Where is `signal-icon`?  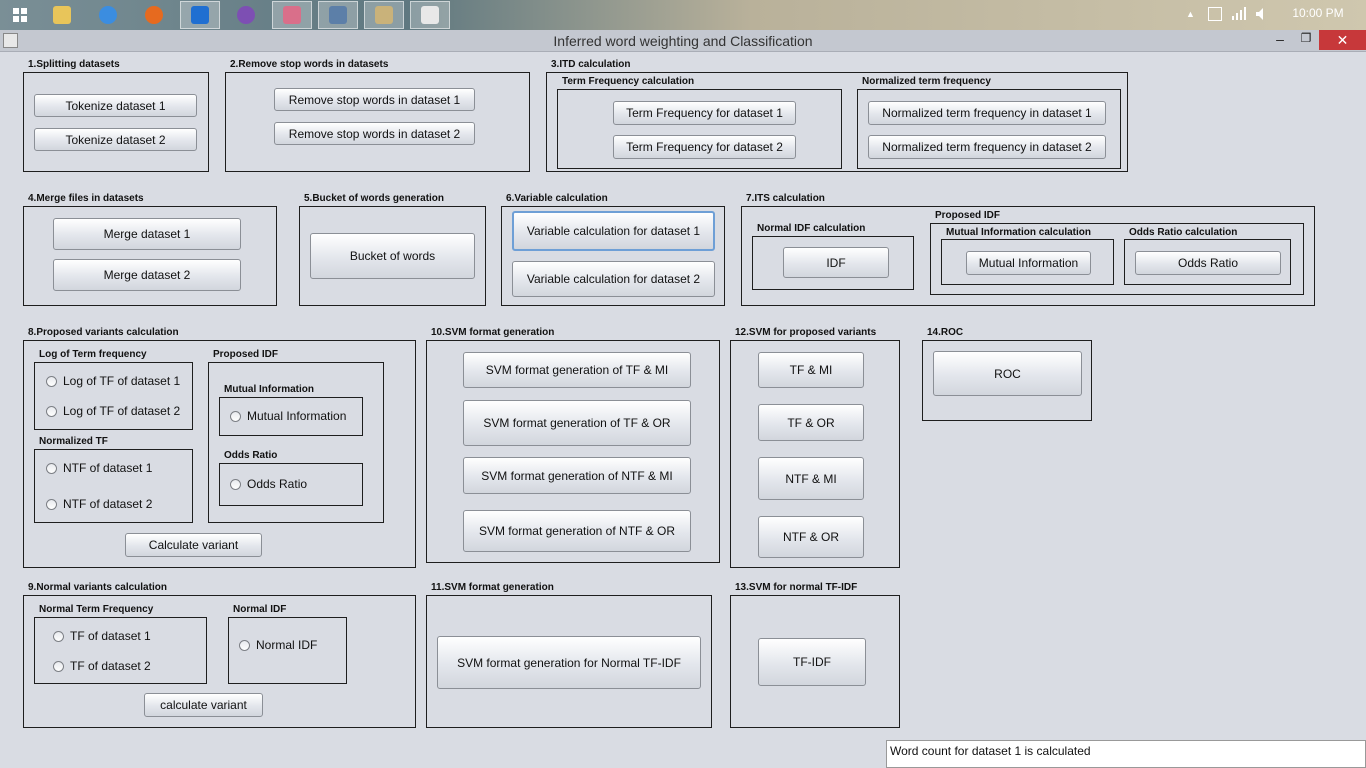
signal-icon is located at coordinates (1239, 14).